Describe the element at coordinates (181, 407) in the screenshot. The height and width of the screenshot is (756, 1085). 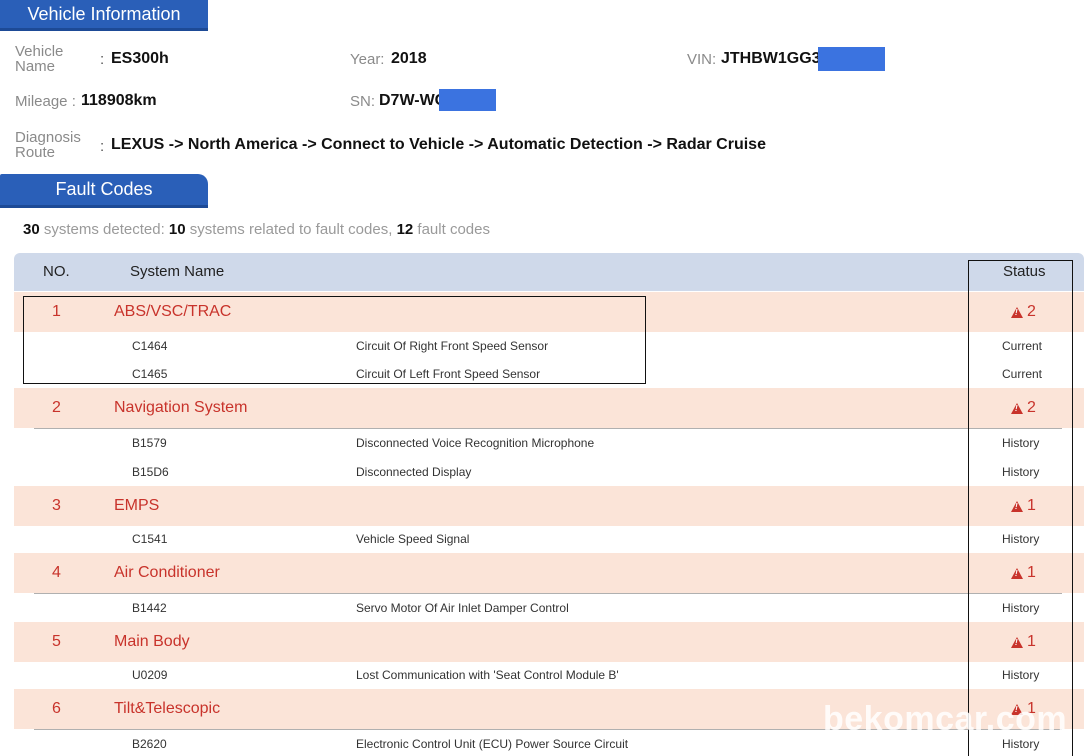
I see `system-name: Navigation System` at that location.